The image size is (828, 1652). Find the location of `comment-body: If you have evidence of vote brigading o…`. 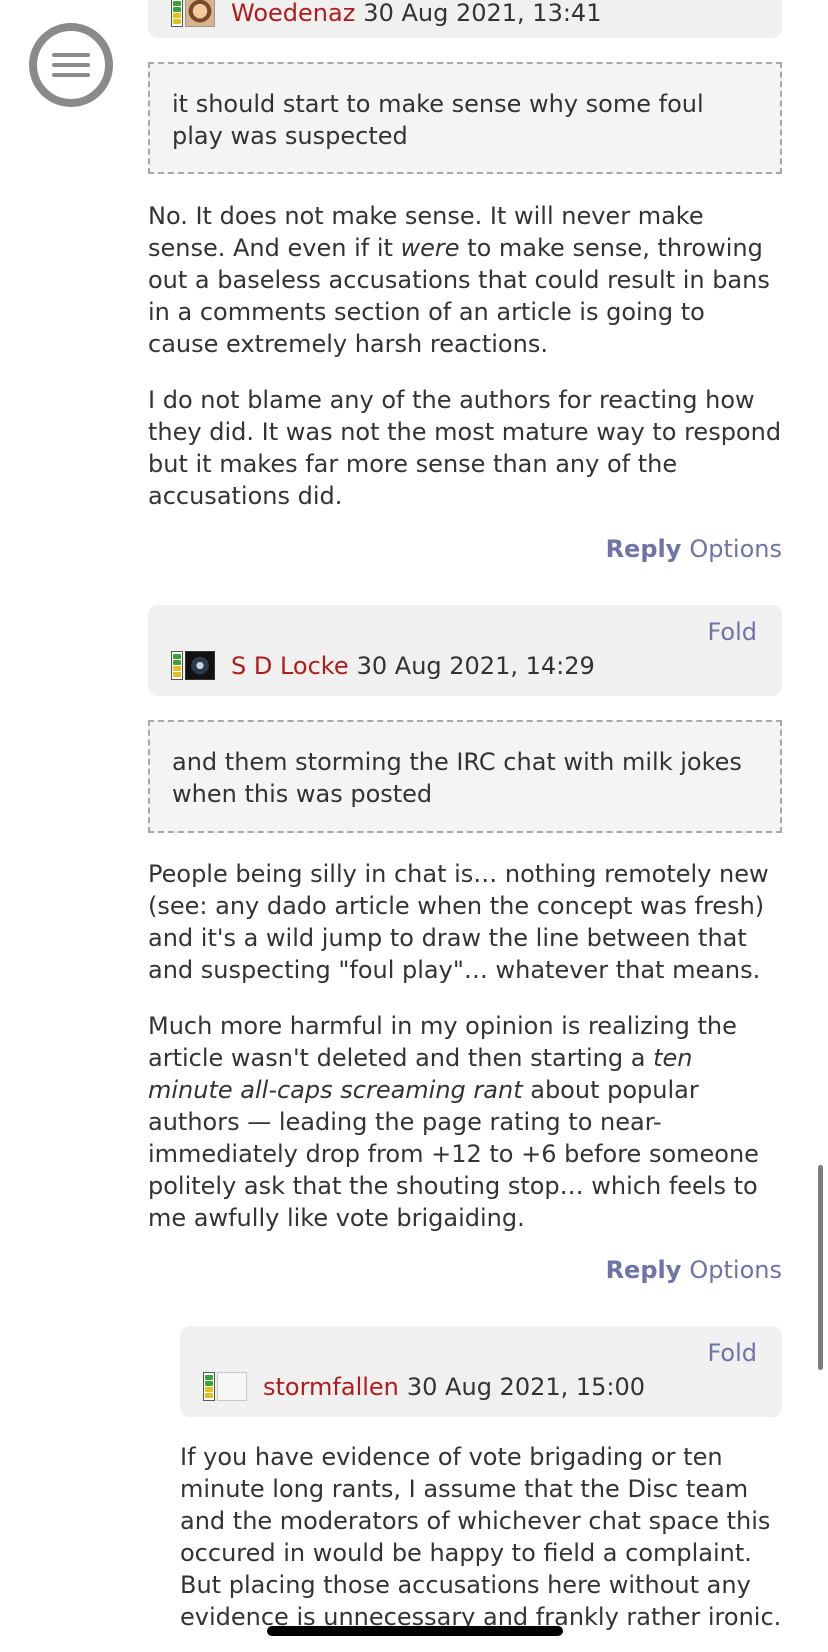

comment-body: If you have evidence of vote brigading o… is located at coordinates (481, 1537).